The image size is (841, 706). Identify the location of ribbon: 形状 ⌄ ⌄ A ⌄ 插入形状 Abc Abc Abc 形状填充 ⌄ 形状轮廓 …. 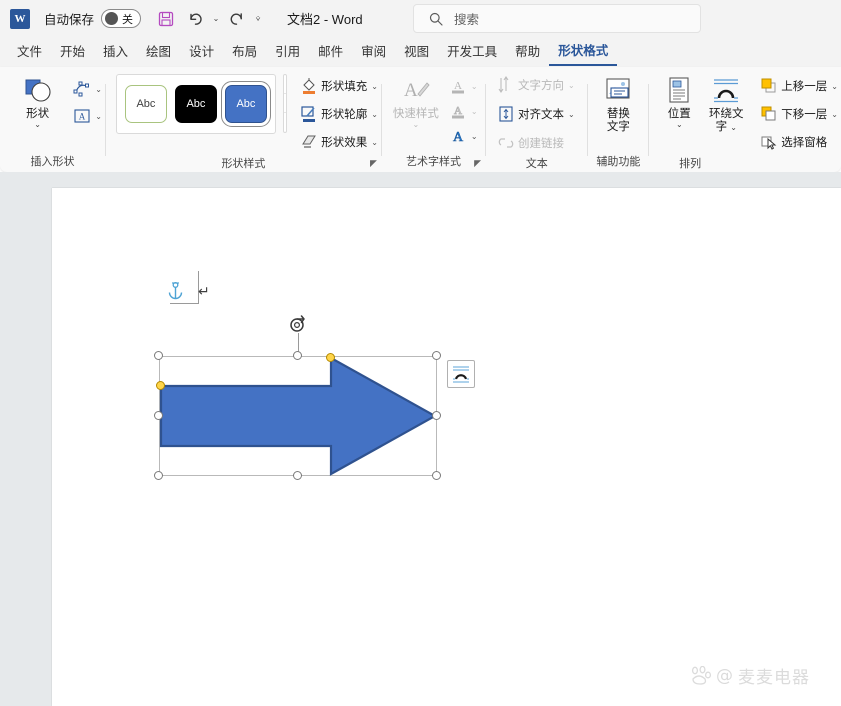
(420, 119).